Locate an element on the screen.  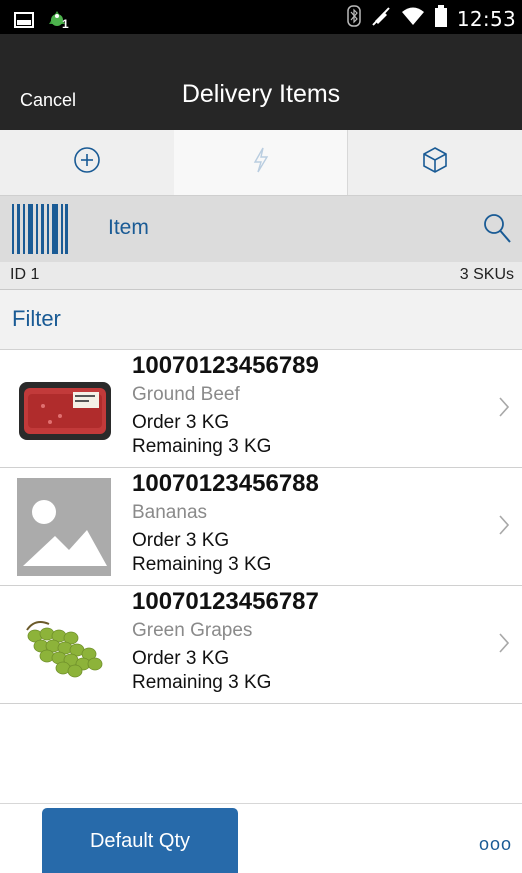
item-description: Ground Beef is located at coordinates (186, 394).